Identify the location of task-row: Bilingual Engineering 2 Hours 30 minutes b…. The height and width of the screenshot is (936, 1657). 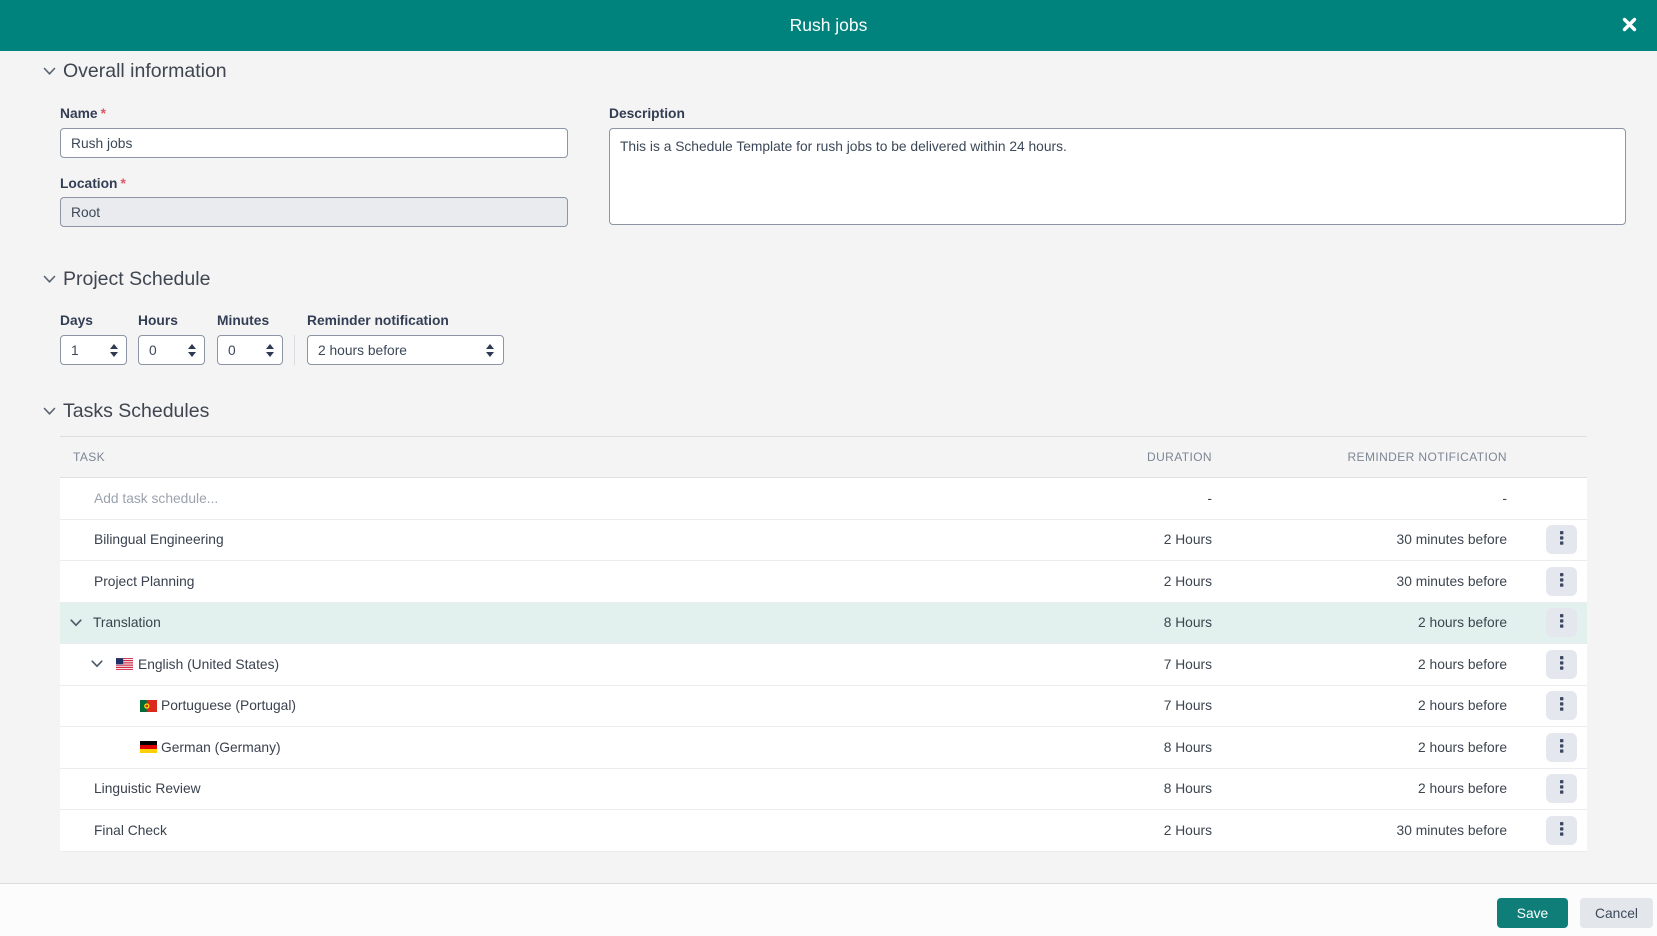
(823, 540).